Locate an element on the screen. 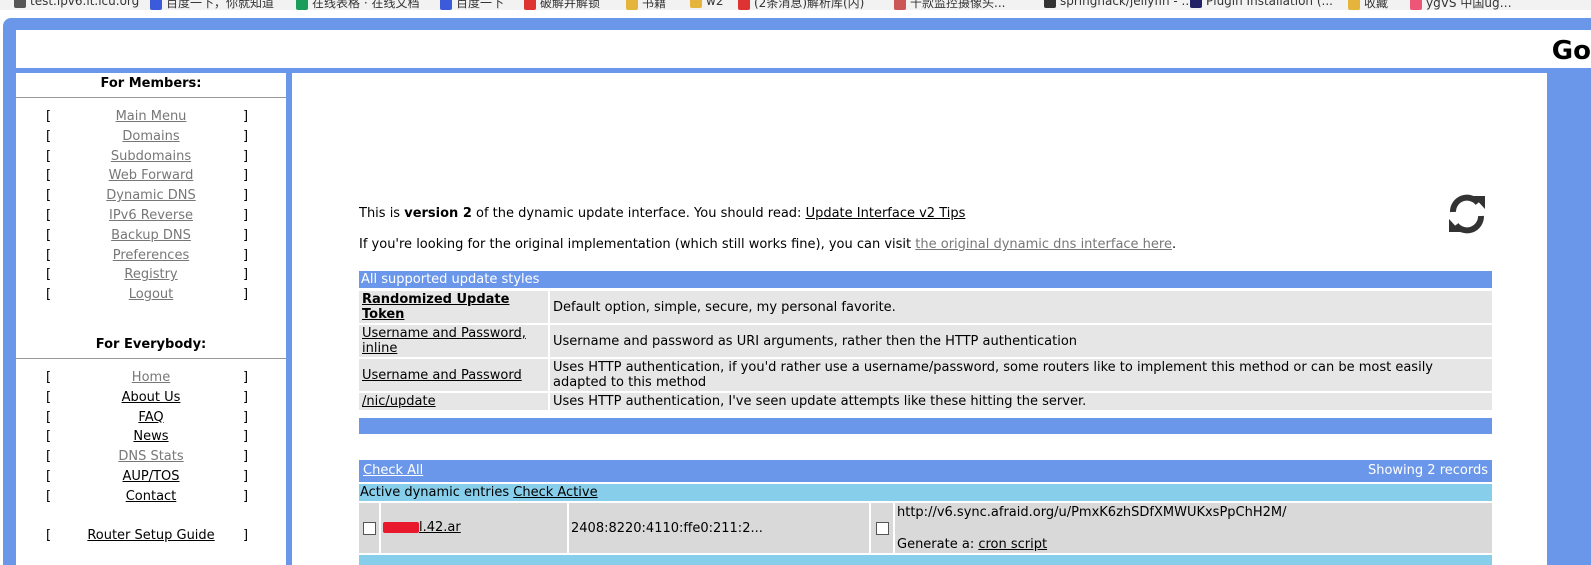 The image size is (1591, 565). domain-cell: l.42.ar is located at coordinates (474, 528).